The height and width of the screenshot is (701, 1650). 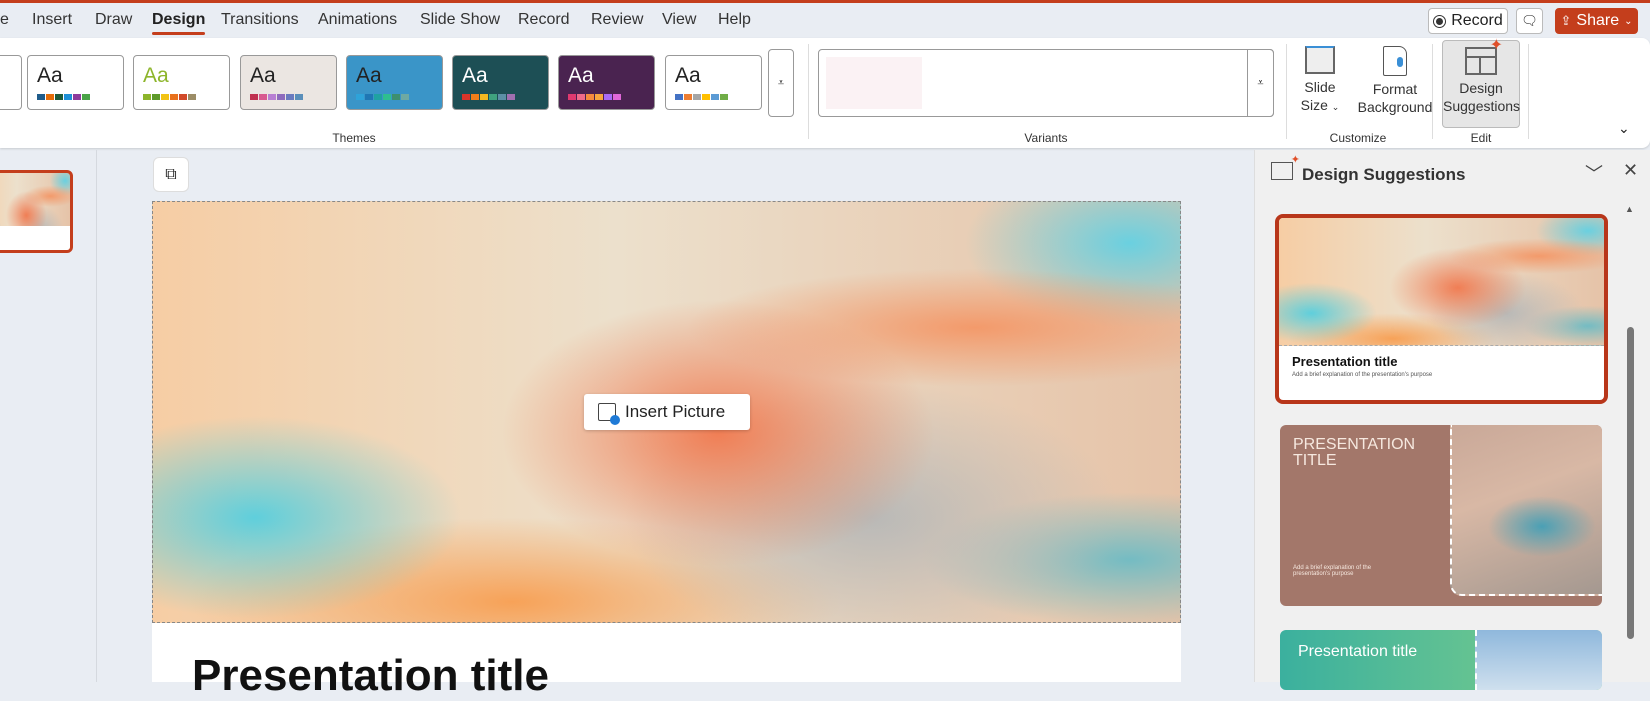 What do you see at coordinates (357, 20) in the screenshot?
I see `tab-animations: Animations` at bounding box center [357, 20].